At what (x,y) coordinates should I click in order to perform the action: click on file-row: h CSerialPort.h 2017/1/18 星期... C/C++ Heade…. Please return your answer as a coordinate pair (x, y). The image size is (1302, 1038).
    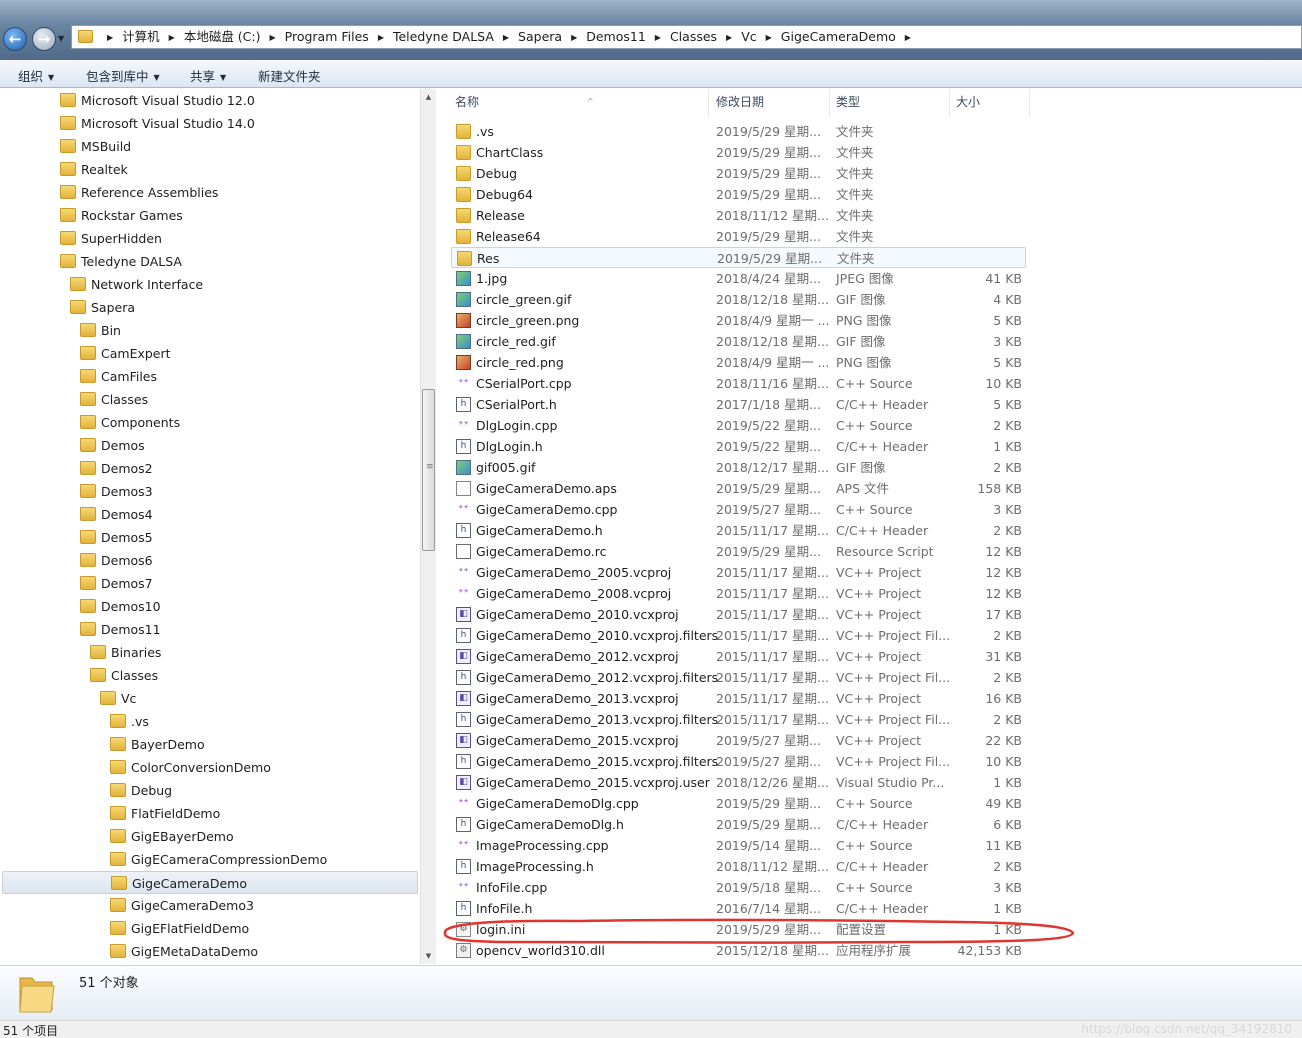
    Looking at the image, I should click on (738, 404).